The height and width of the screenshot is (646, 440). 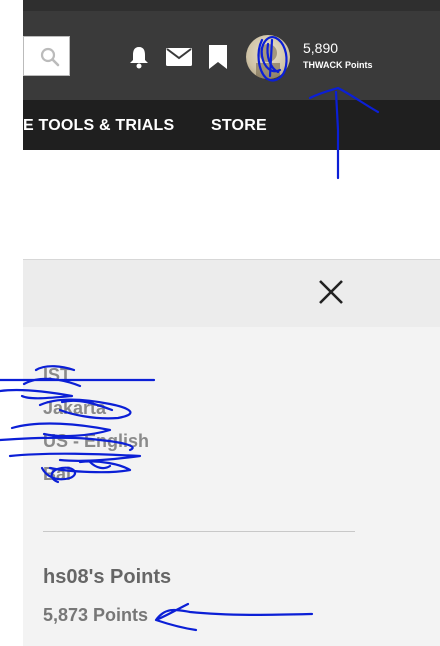 I want to click on nav-item-store: STORE, so click(x=239, y=126).